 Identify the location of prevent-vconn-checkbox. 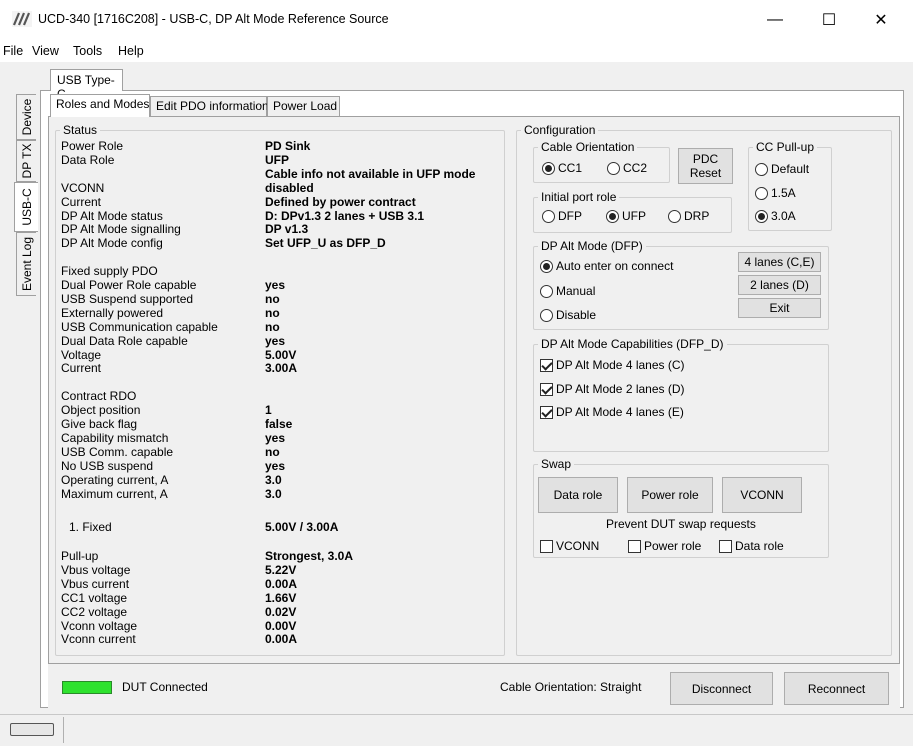
(546, 546).